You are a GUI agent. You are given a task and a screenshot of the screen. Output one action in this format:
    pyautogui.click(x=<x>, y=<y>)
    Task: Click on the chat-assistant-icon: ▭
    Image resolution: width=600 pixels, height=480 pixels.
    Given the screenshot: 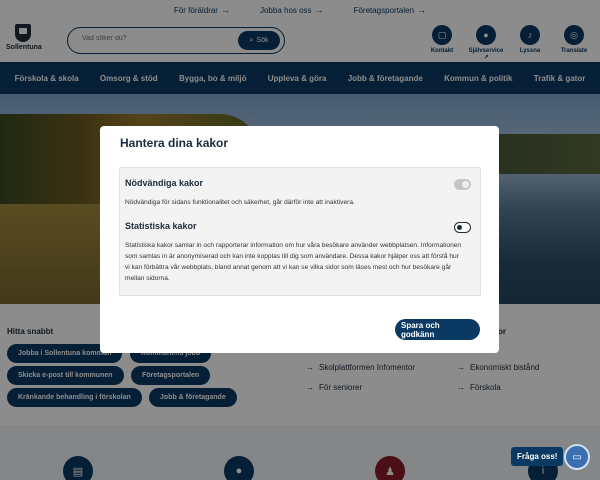 What is the action you would take?
    pyautogui.click(x=577, y=457)
    